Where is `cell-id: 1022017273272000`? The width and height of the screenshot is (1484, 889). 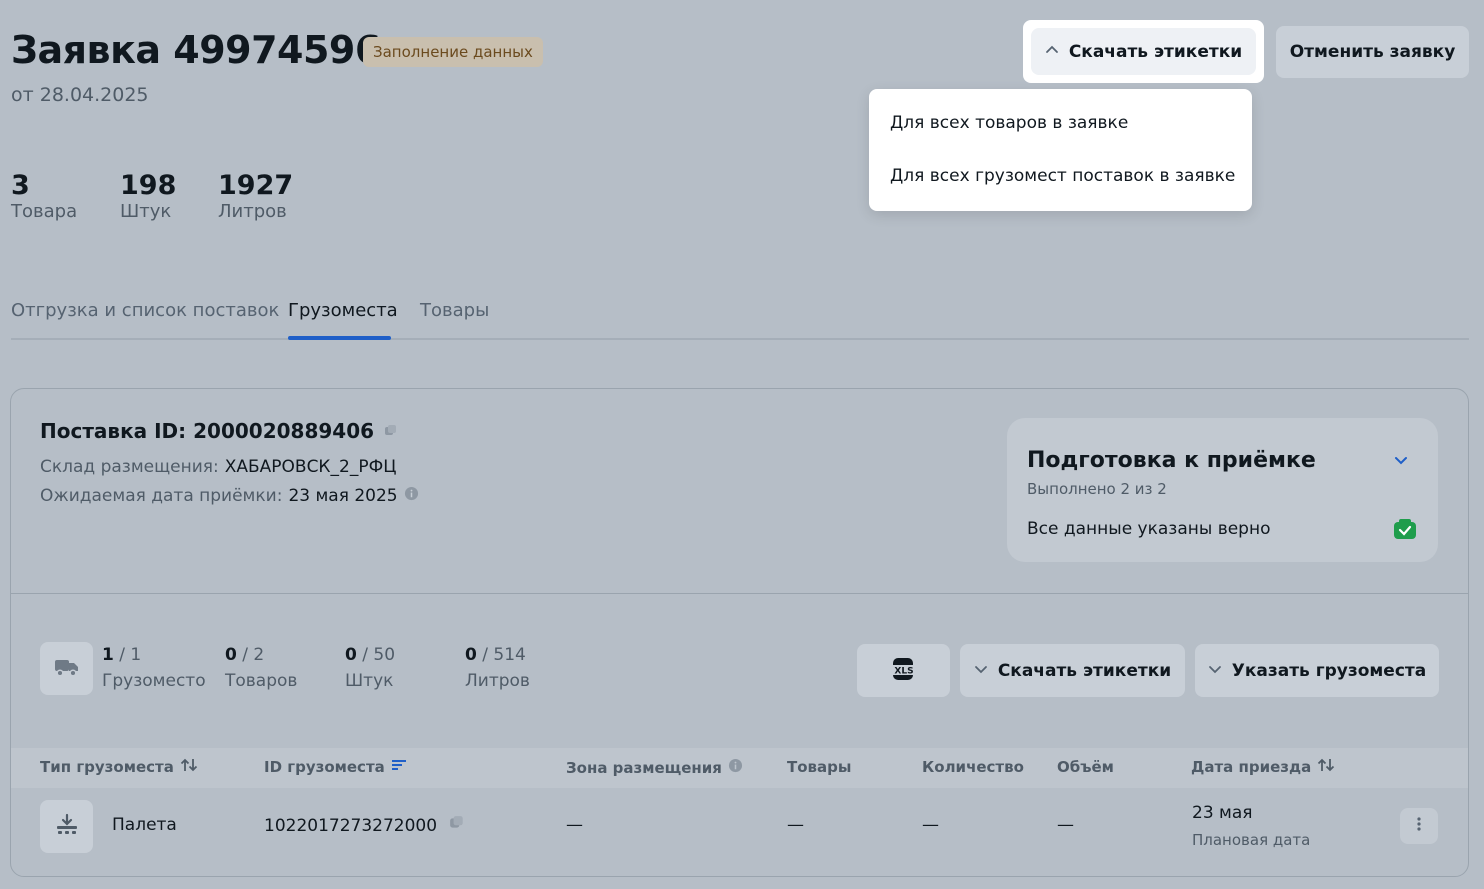 cell-id: 1022017273272000 is located at coordinates (364, 825).